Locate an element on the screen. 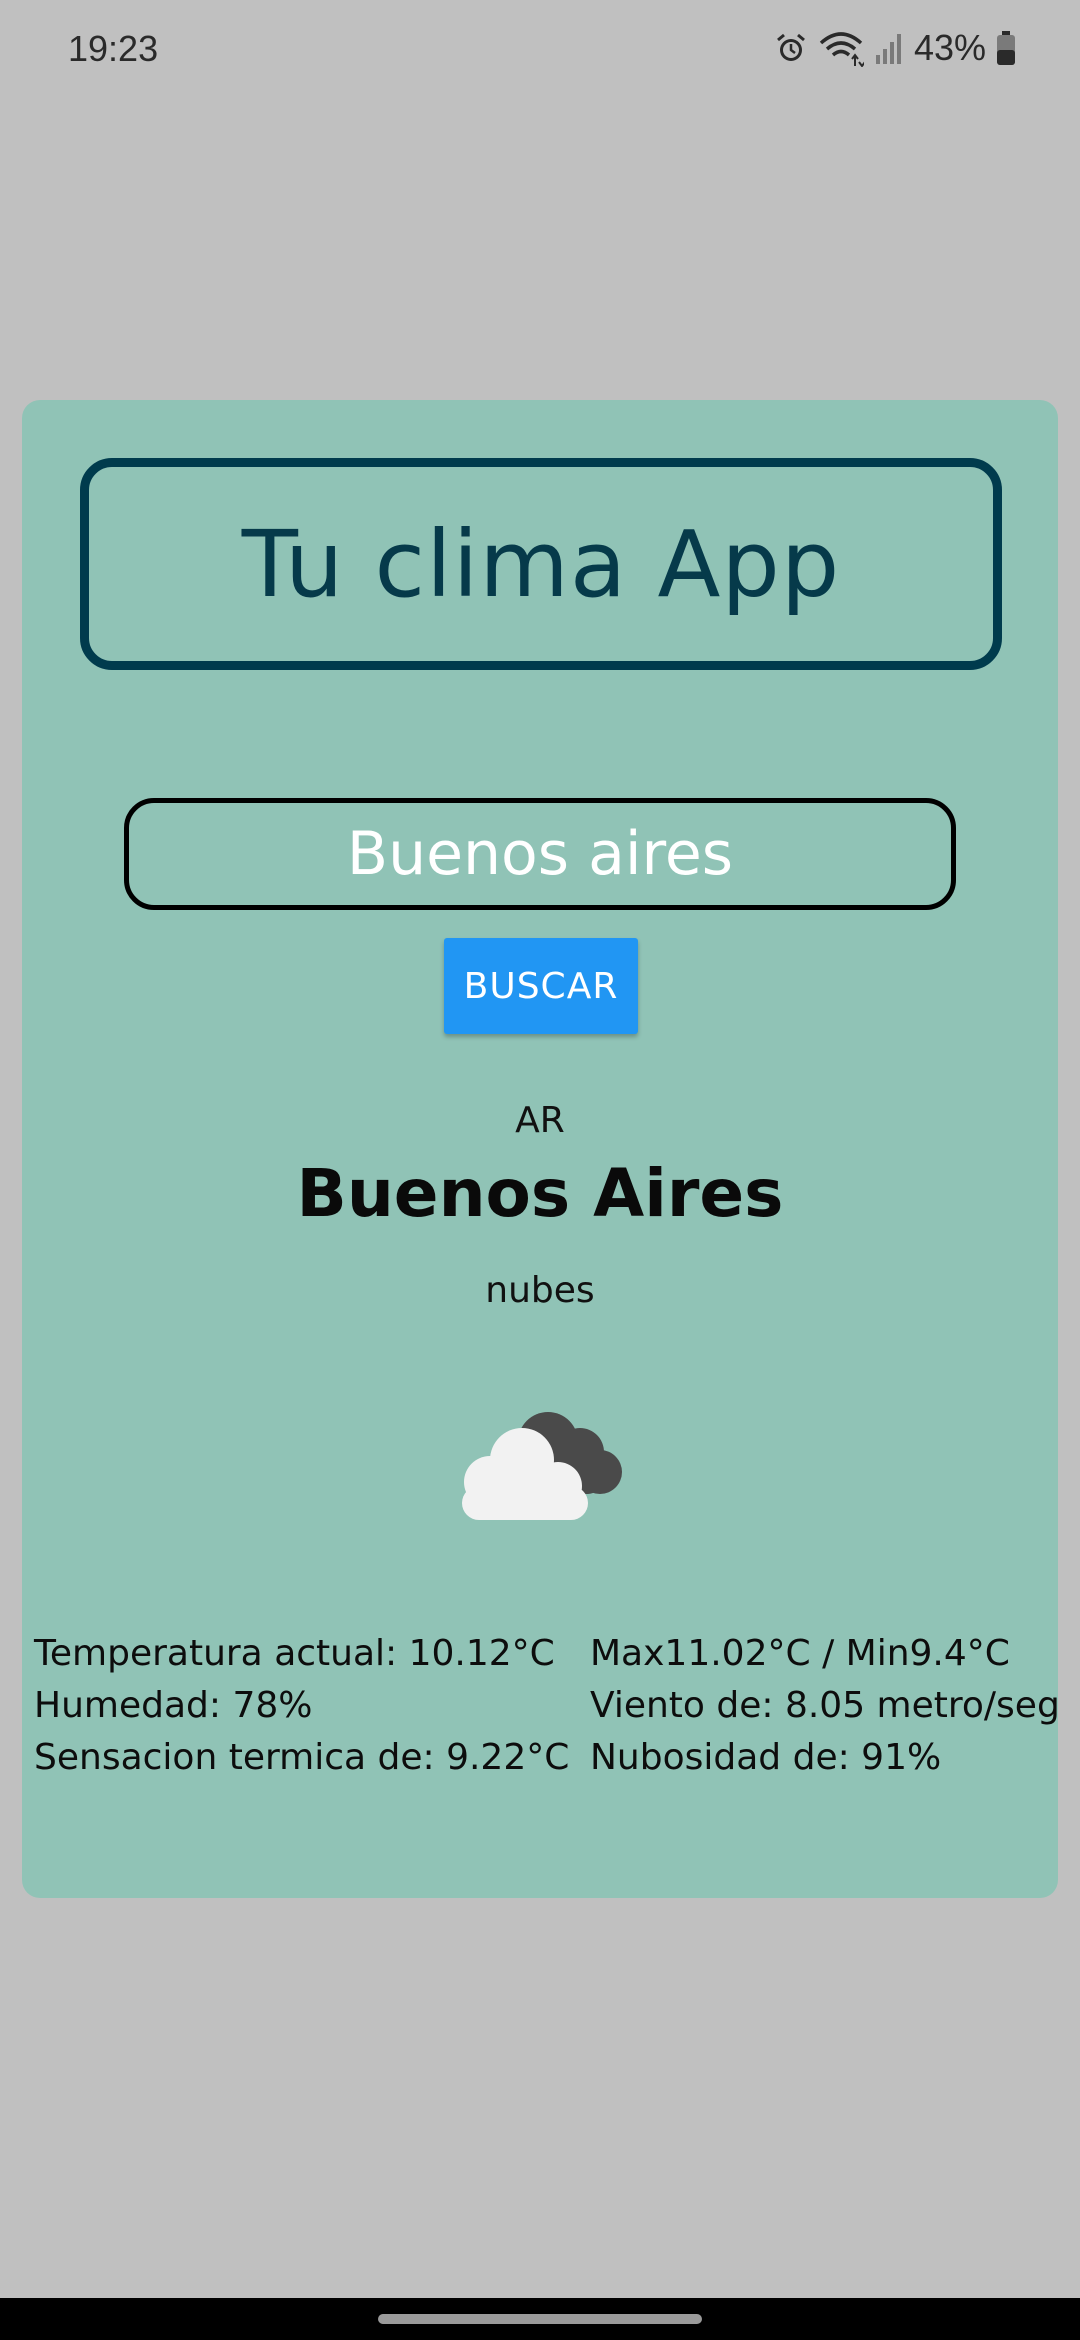  feels-like: Sensacion termica de: 9.22°C is located at coordinates (302, 1757).